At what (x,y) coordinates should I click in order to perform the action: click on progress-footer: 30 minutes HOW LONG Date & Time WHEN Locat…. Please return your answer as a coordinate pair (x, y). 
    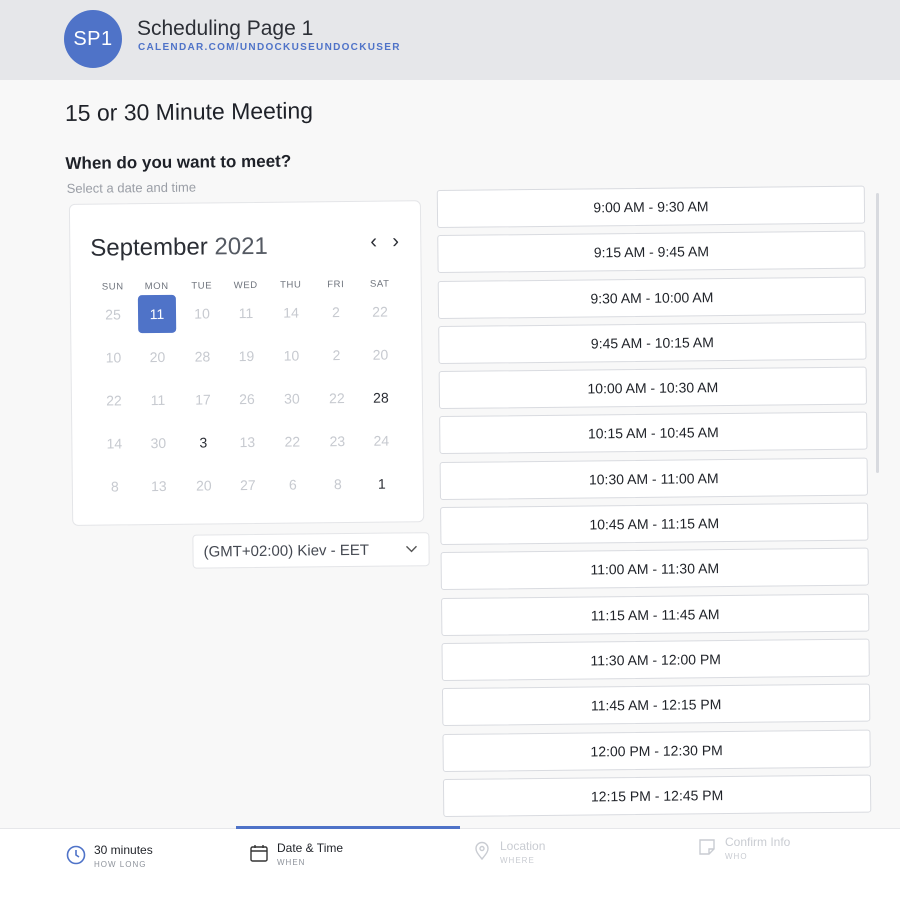
    Looking at the image, I should click on (450, 863).